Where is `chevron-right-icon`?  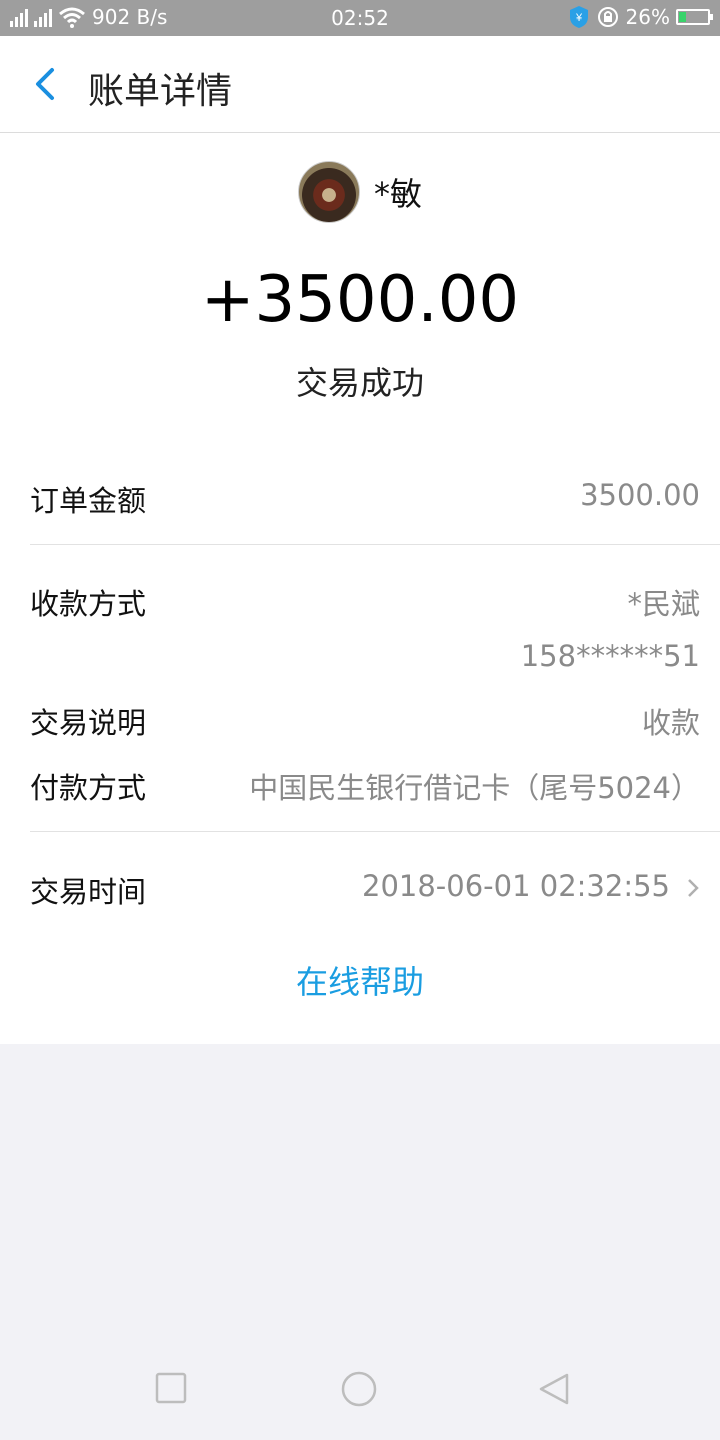
chevron-right-icon is located at coordinates (693, 888).